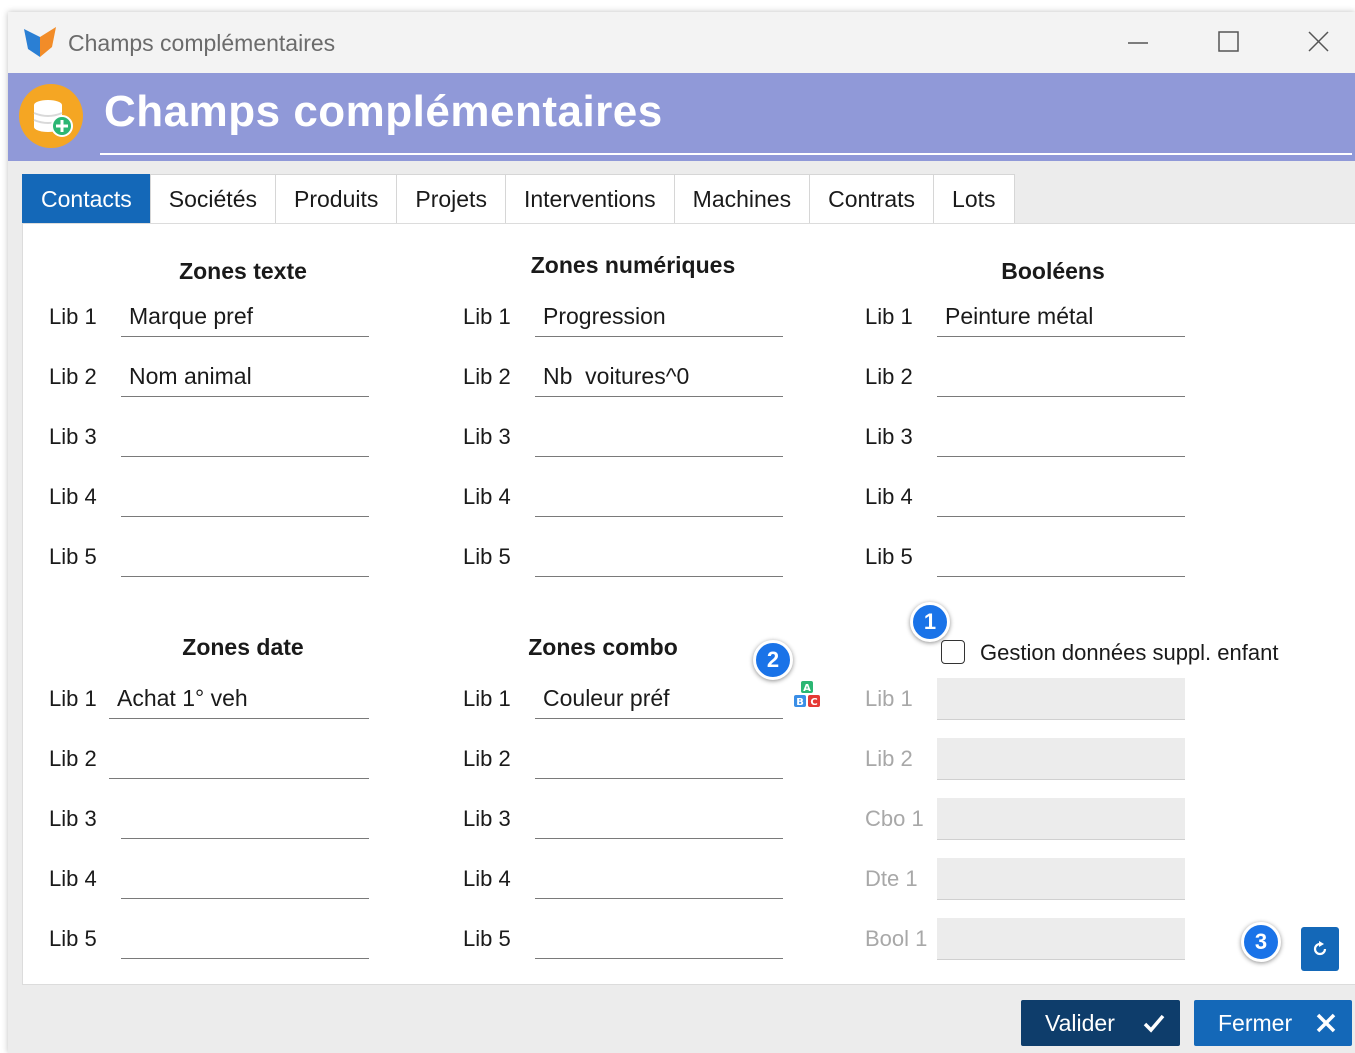 Image resolution: width=1355 pixels, height=1053 pixels. What do you see at coordinates (73, 698) in the screenshot?
I see `date-lib1-label: Lib 1` at bounding box center [73, 698].